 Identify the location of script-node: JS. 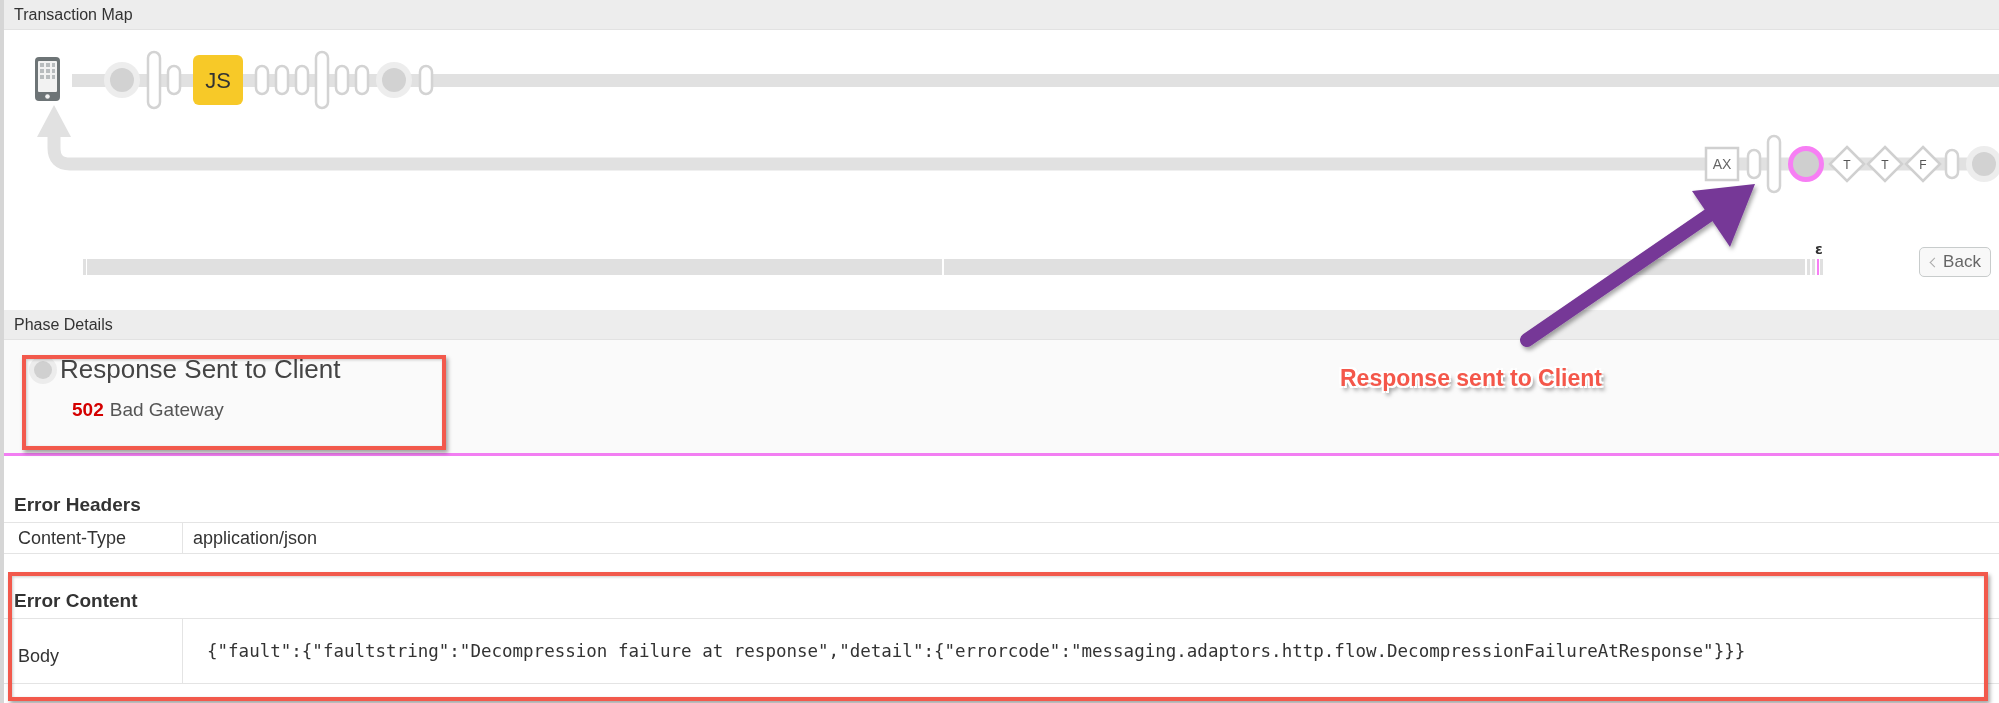
(218, 80).